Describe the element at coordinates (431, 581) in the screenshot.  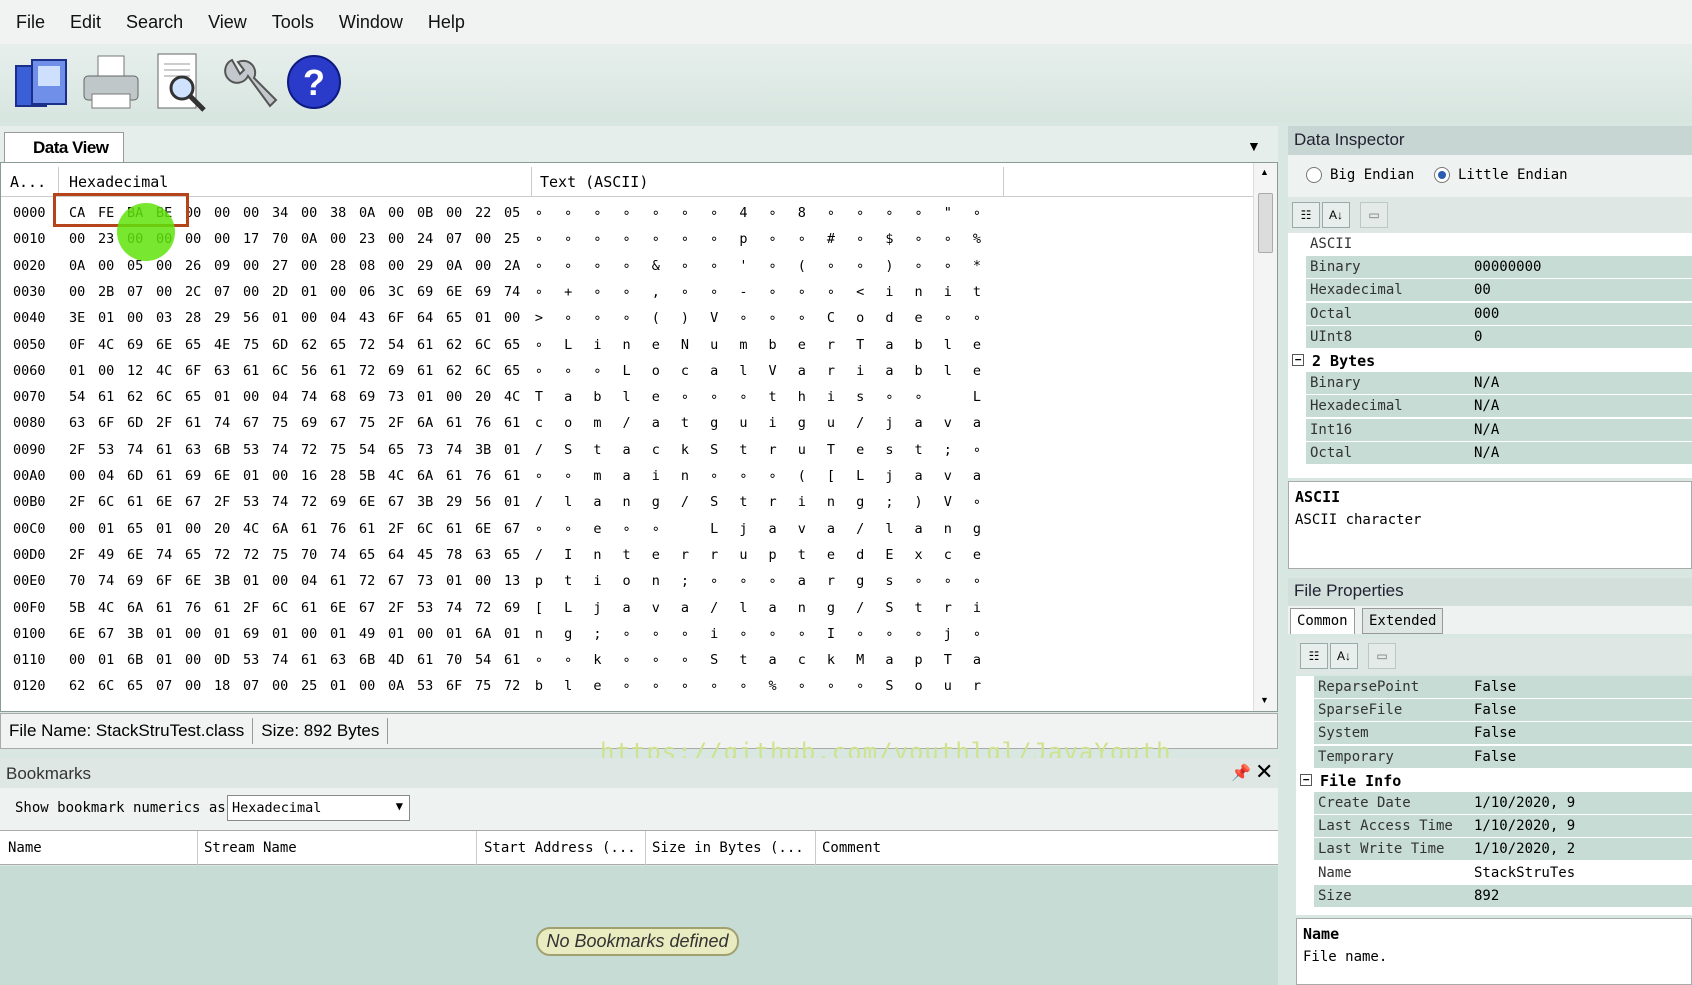
I see `hex-byte: 73` at that location.